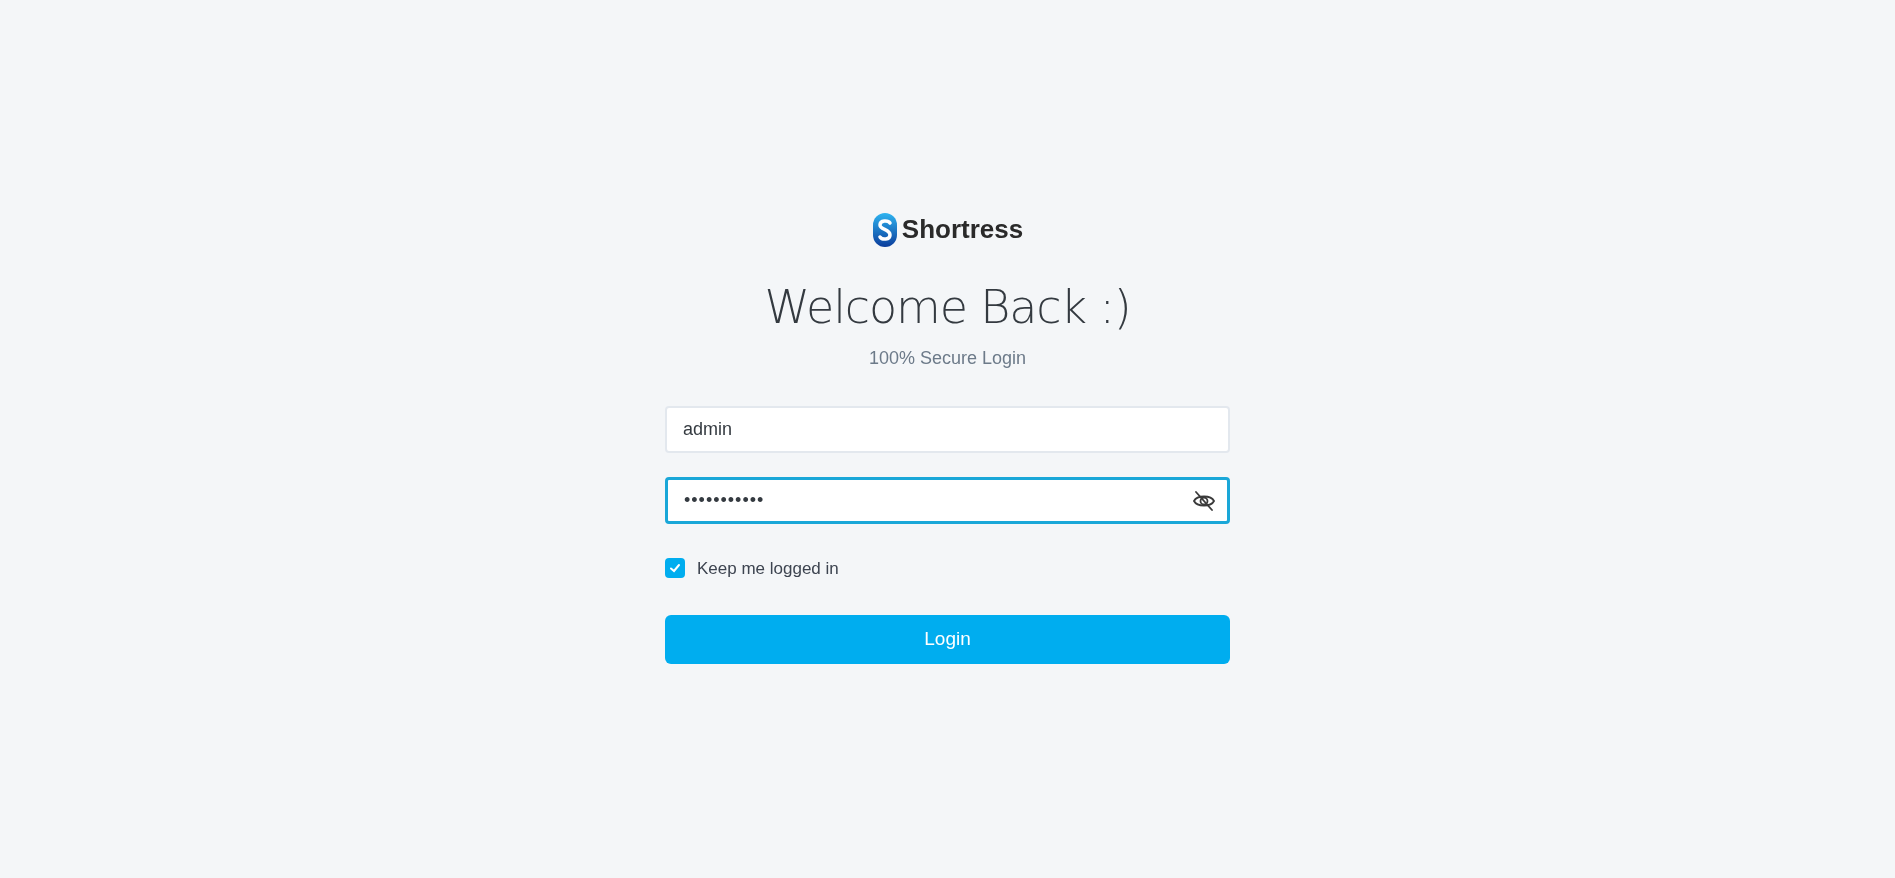 The width and height of the screenshot is (1895, 878). What do you see at coordinates (1204, 500) in the screenshot?
I see `eye-slash-icon` at bounding box center [1204, 500].